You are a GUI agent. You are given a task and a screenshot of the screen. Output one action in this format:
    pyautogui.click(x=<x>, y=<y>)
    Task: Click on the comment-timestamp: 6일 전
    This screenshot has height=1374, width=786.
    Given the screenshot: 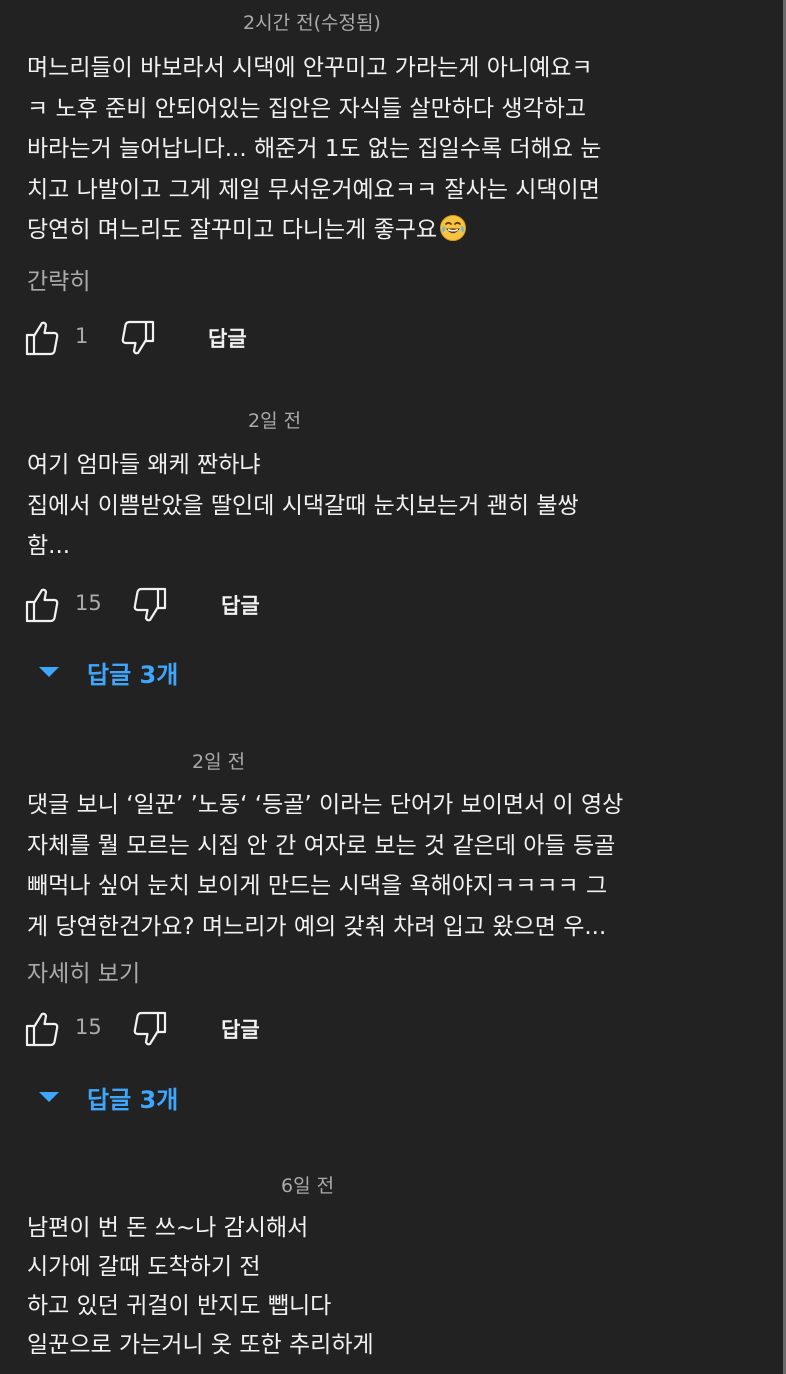 What is the action you would take?
    pyautogui.click(x=308, y=1186)
    